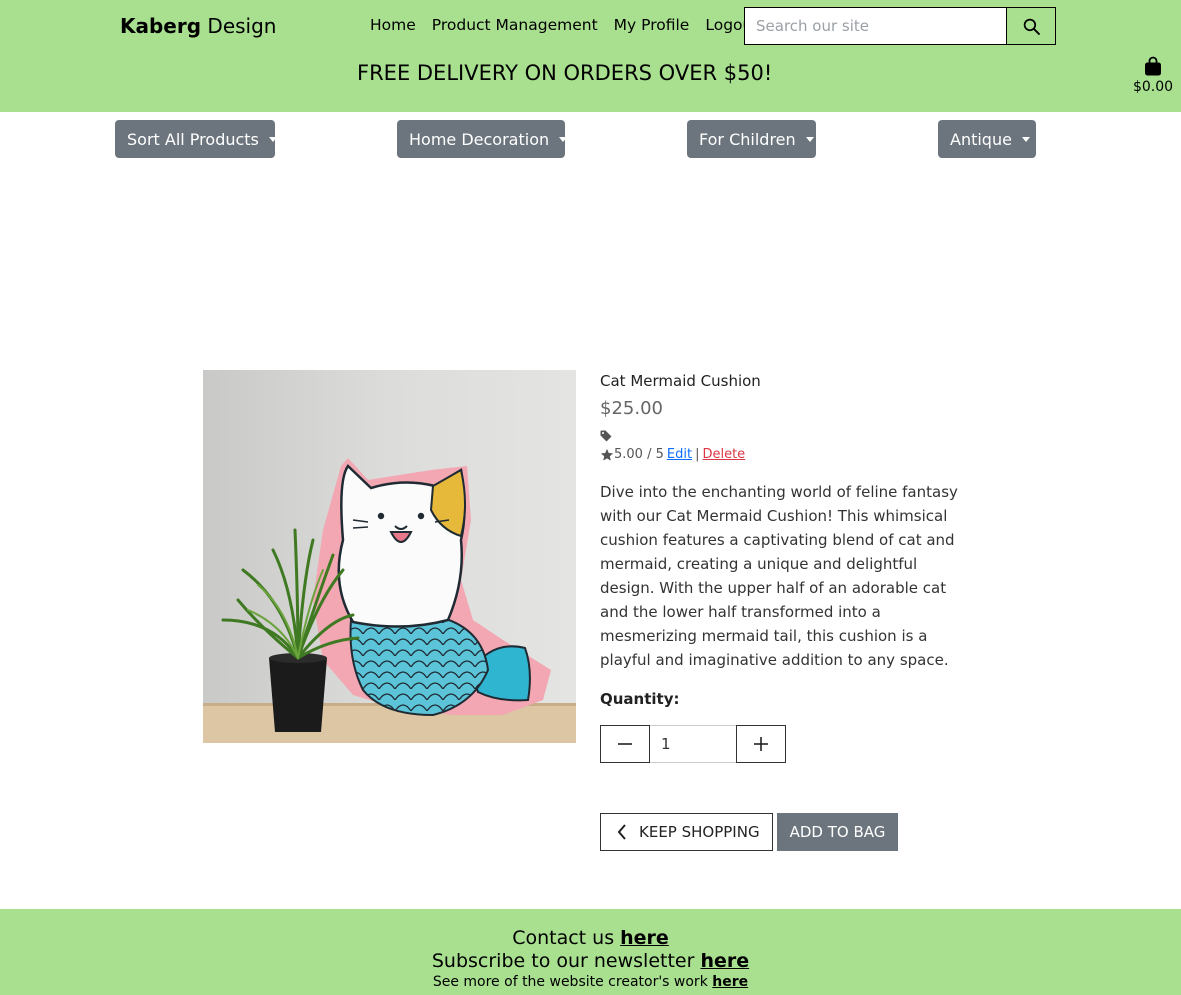 The image size is (1181, 995). Describe the element at coordinates (787, 434) in the screenshot. I see `category-tag` at that location.